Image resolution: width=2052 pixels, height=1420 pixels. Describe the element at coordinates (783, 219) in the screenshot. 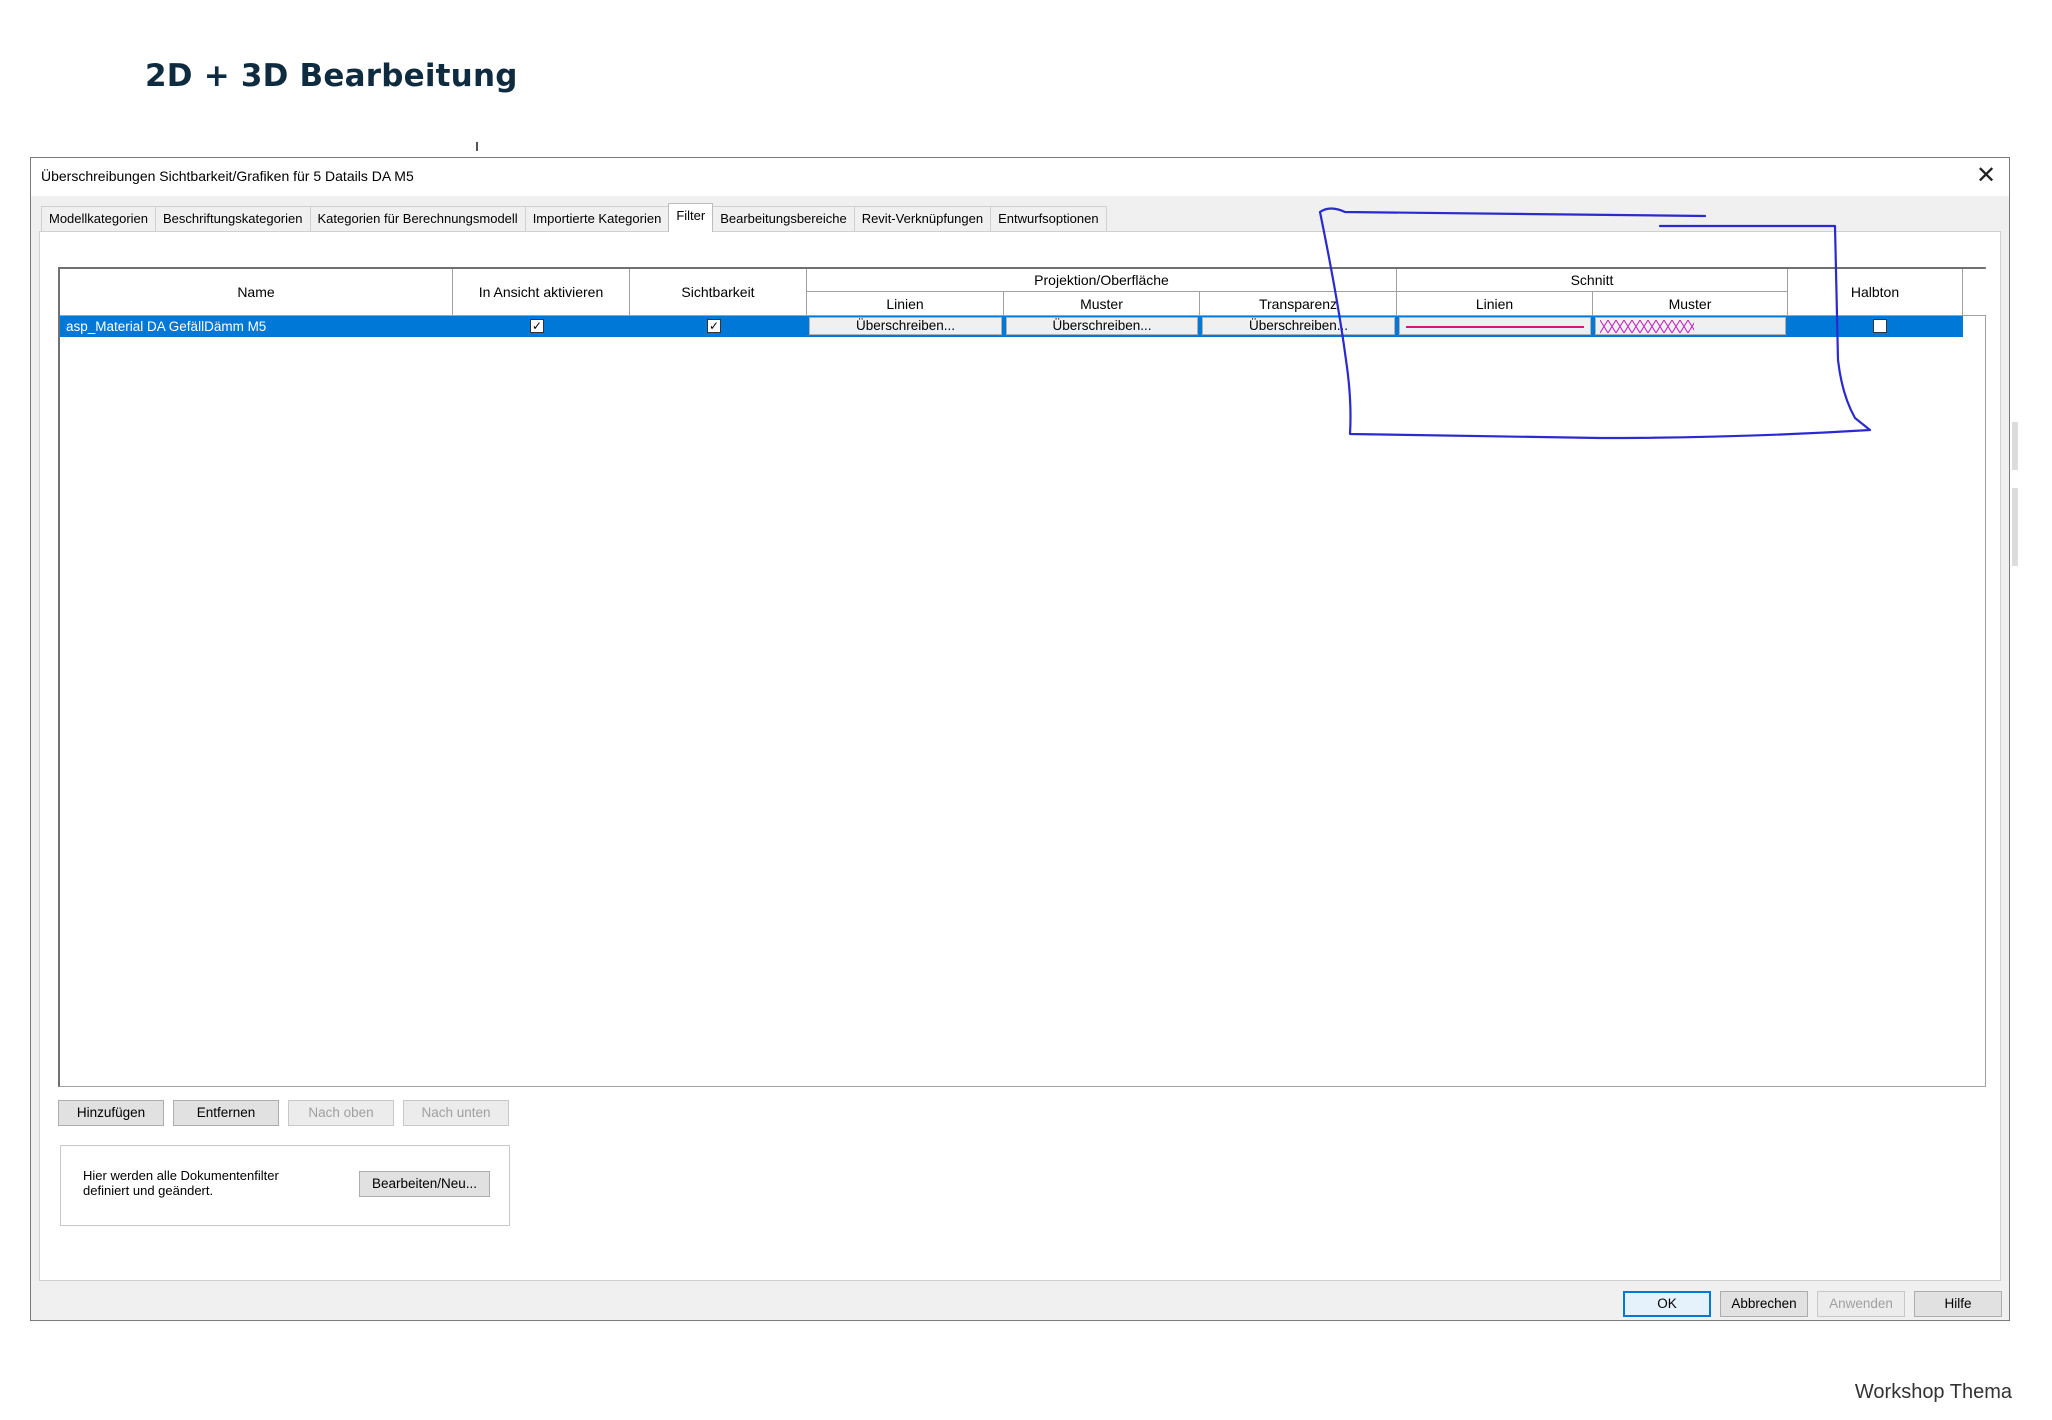

I see `tab-worksets: Bearbeitungsbereiche` at that location.